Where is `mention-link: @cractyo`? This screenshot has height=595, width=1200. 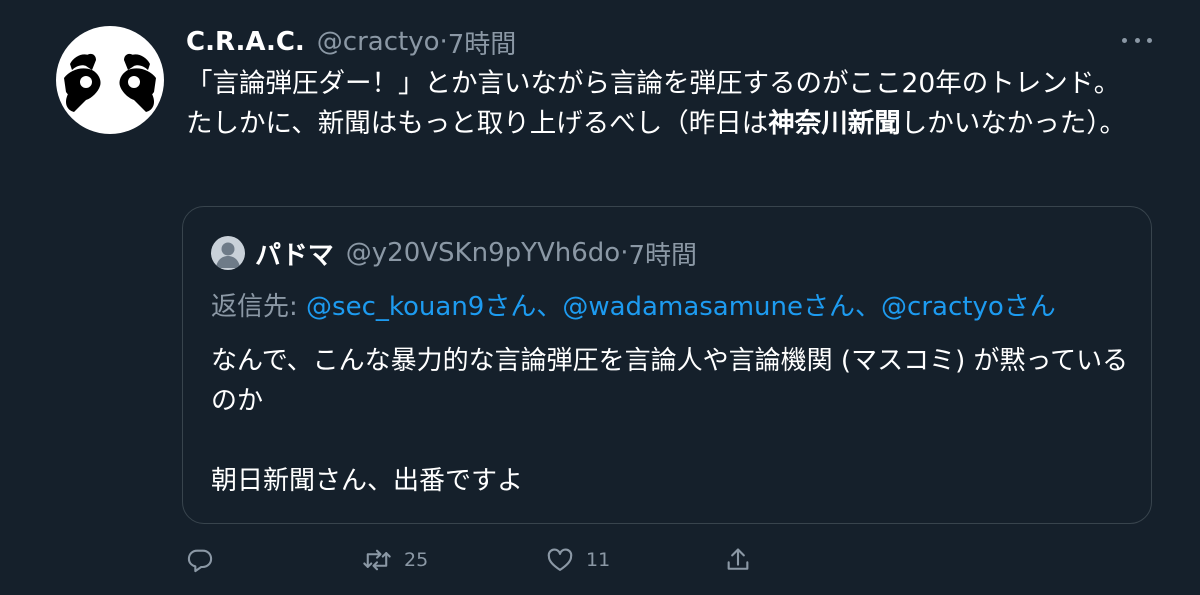 mention-link: @cractyo is located at coordinates (942, 307).